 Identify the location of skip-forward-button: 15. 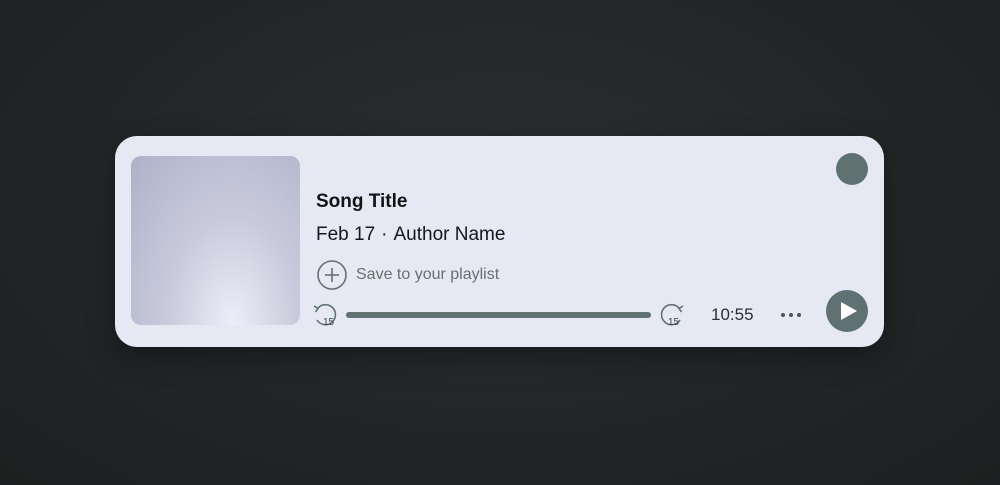
(671, 315).